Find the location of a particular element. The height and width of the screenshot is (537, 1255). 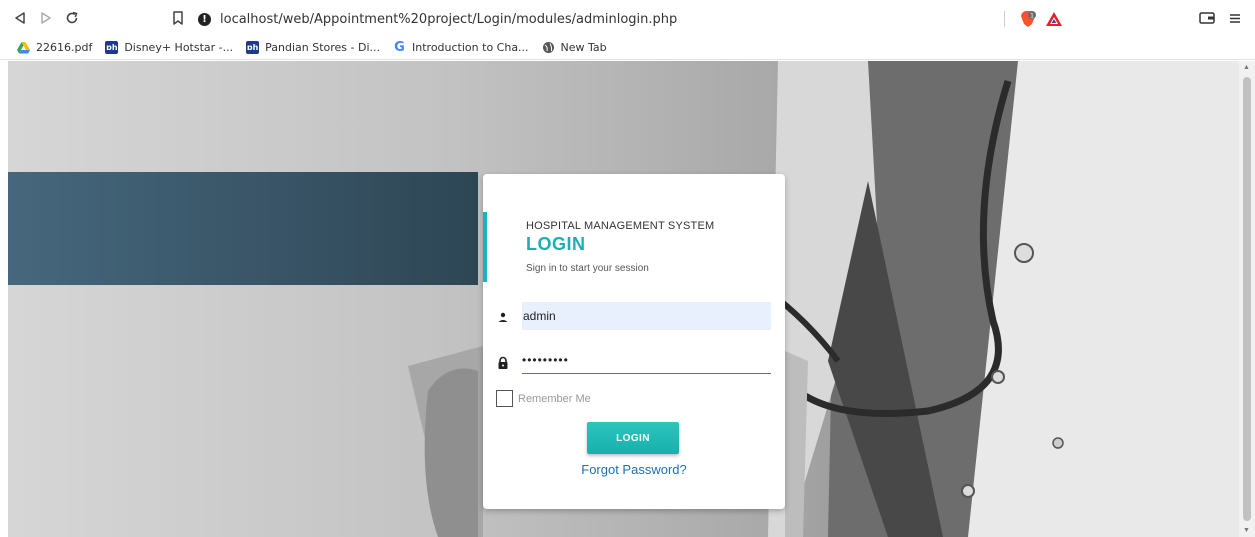

brave-rewards-icon is located at coordinates (1054, 19).